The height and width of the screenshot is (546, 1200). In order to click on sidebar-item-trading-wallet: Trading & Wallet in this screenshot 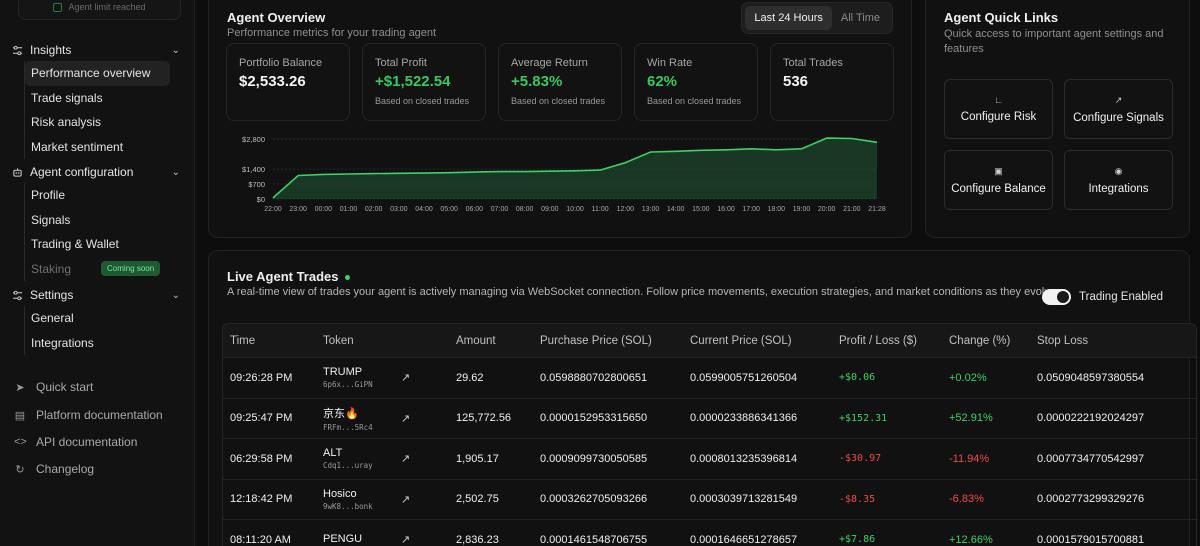, I will do `click(97, 244)`.